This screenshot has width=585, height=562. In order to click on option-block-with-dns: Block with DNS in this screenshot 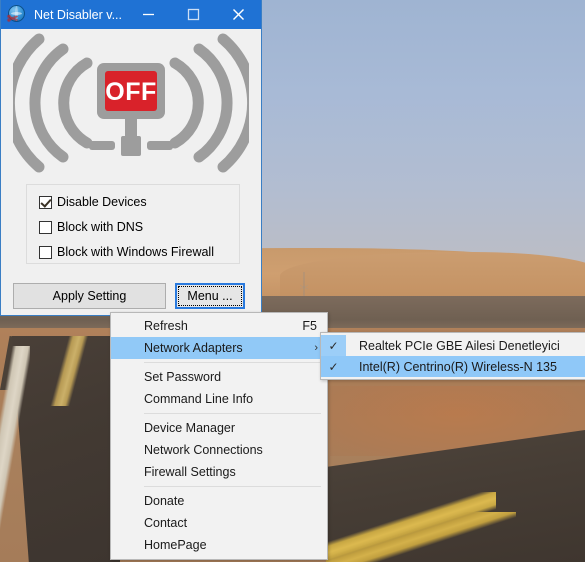, I will do `click(139, 227)`.